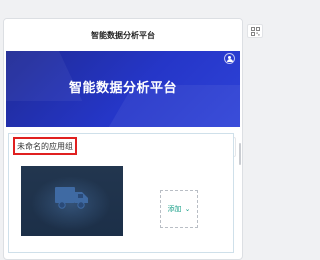  I want to click on app-group-name-highlight: 未命名的应用组, so click(45, 146).